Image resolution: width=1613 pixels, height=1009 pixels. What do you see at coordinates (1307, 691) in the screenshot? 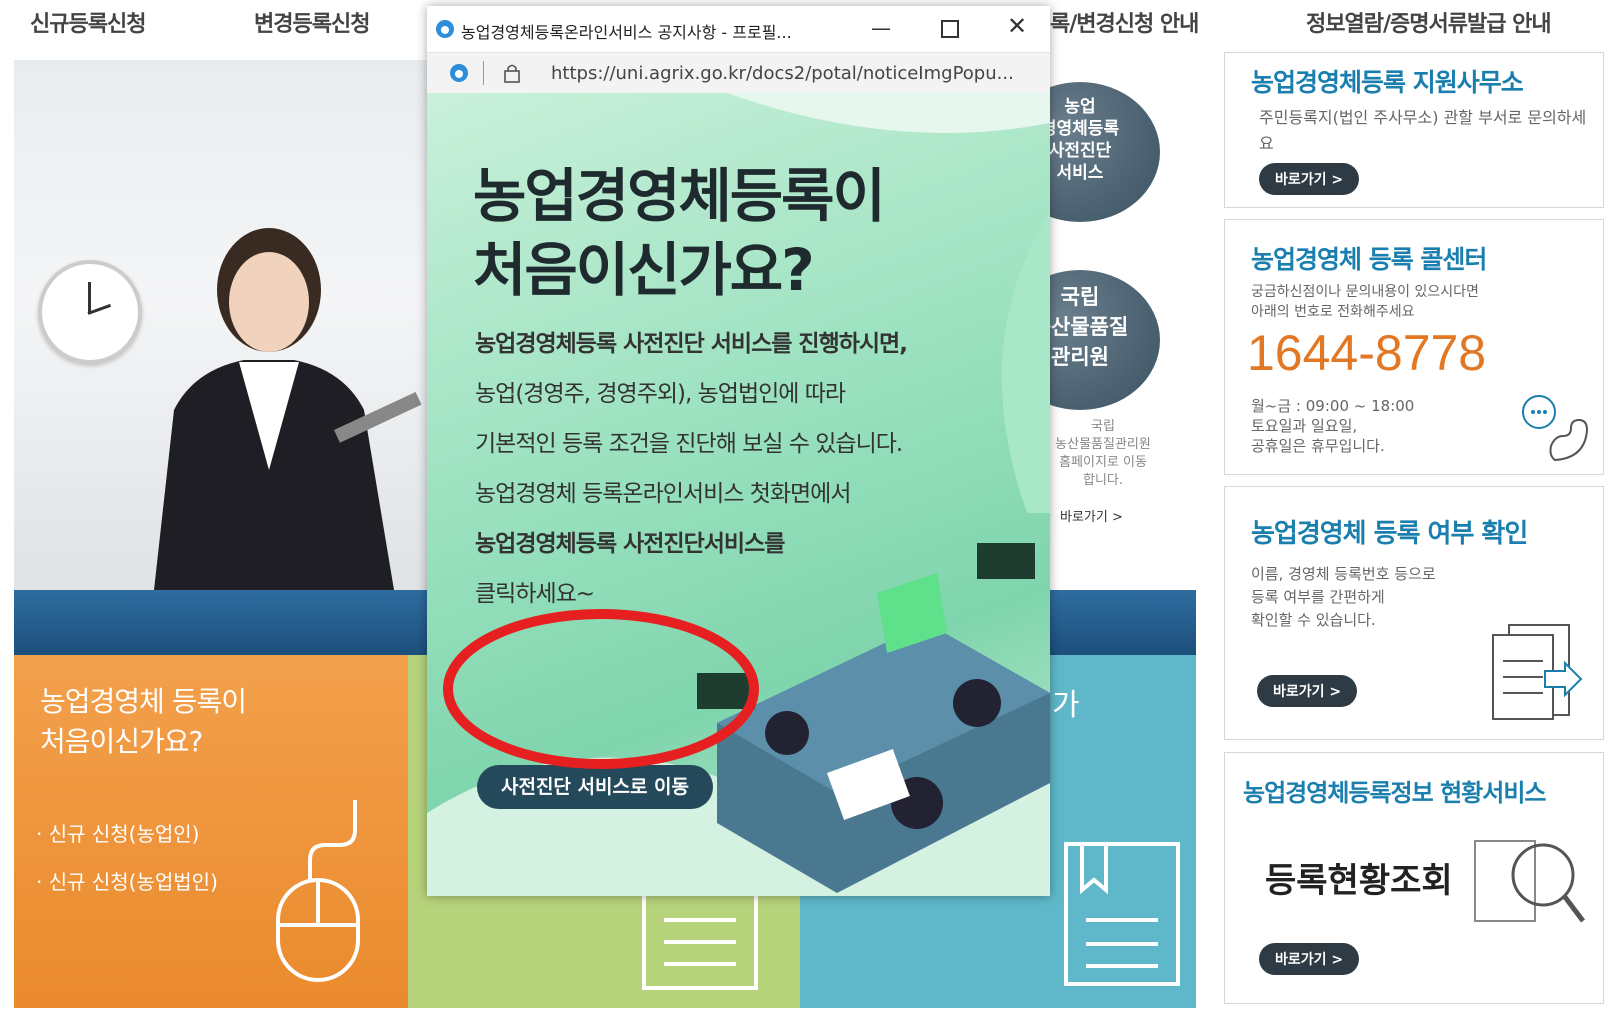
I see `registration-check-goto-button: 바로가기 >` at bounding box center [1307, 691].